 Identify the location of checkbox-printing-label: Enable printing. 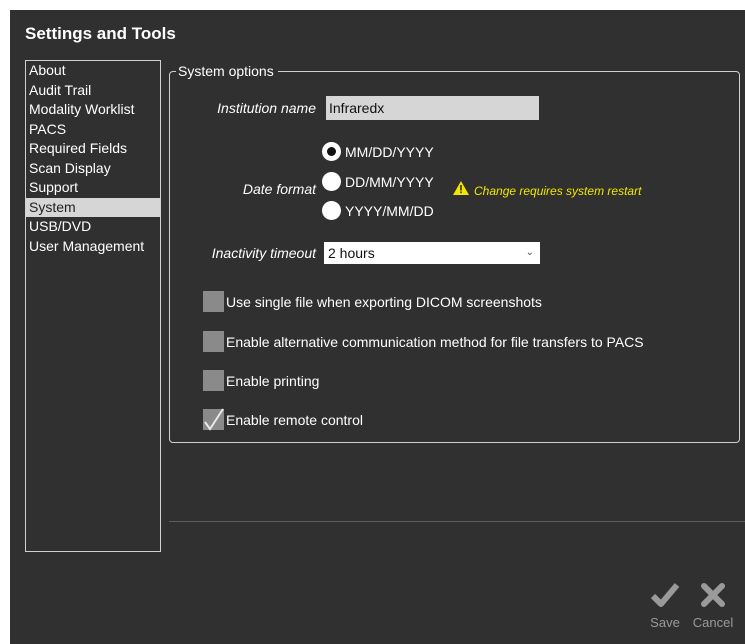
(273, 380).